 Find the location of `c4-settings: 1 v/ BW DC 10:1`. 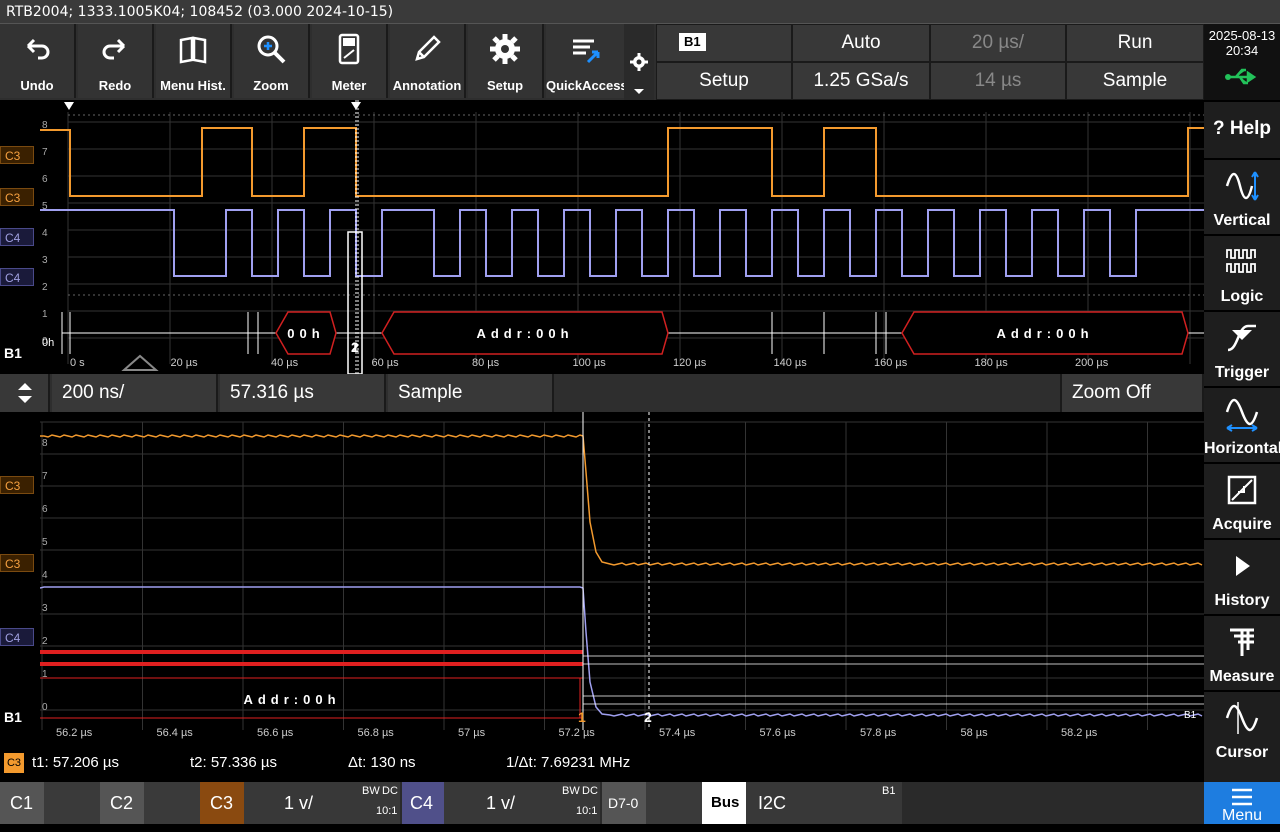

c4-settings: 1 v/ BW DC 10:1 is located at coordinates (522, 803).